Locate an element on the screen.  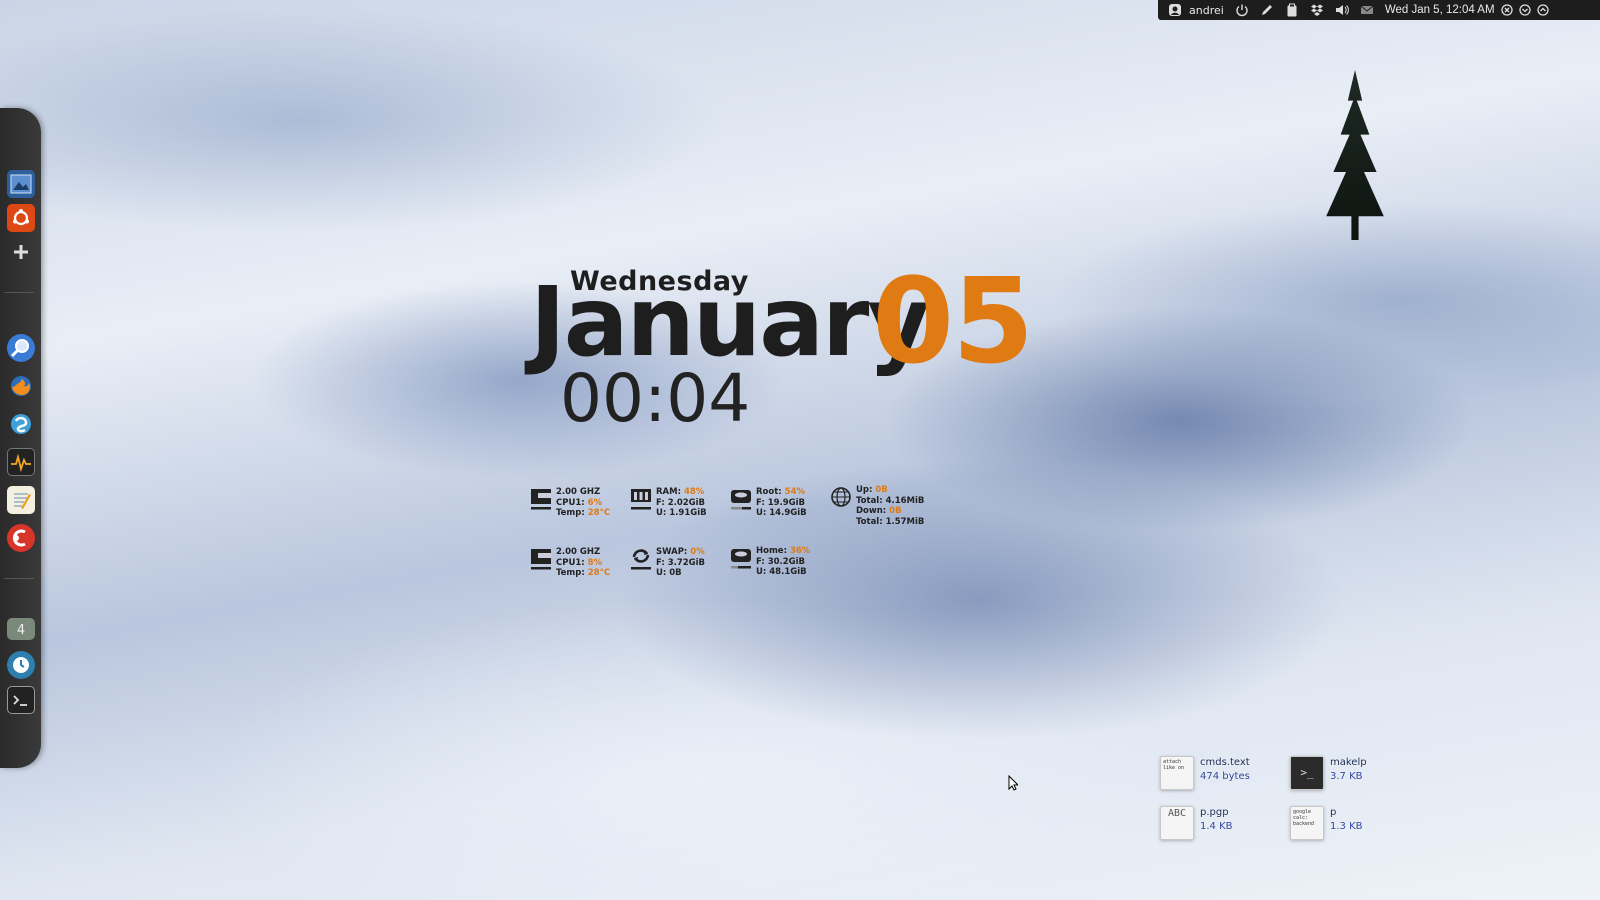
ubuntu-software-button is located at coordinates (21, 218).